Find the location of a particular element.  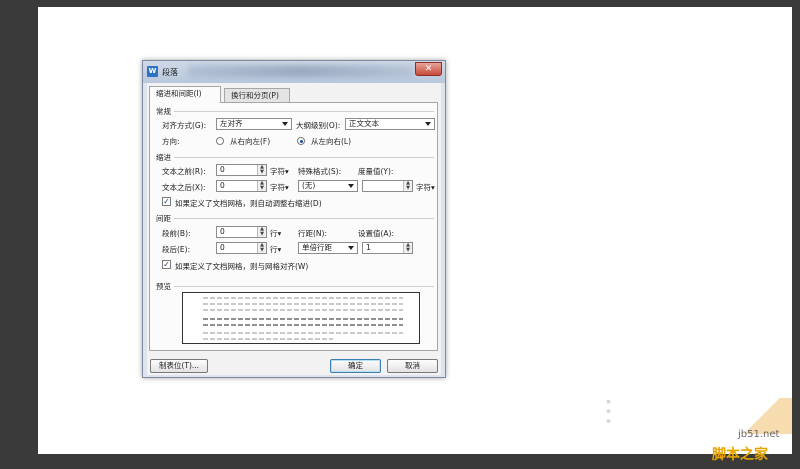

align-label: 对齐方式(G): is located at coordinates (184, 125).